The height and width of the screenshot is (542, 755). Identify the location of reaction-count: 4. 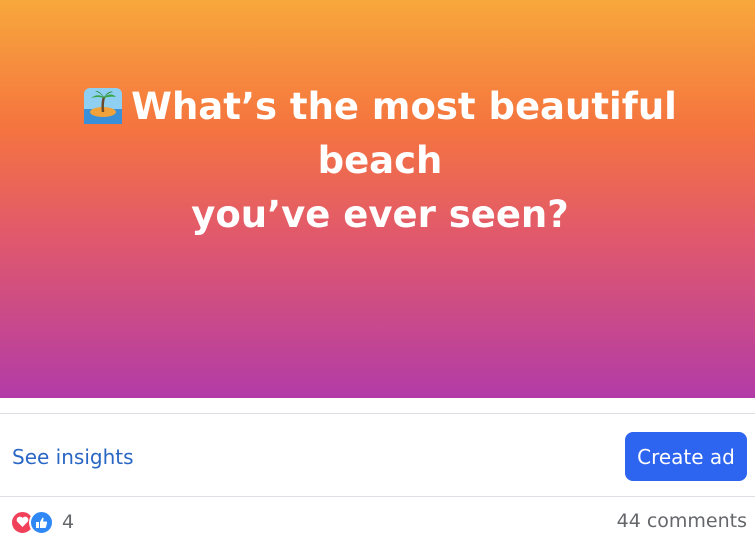
(68, 522).